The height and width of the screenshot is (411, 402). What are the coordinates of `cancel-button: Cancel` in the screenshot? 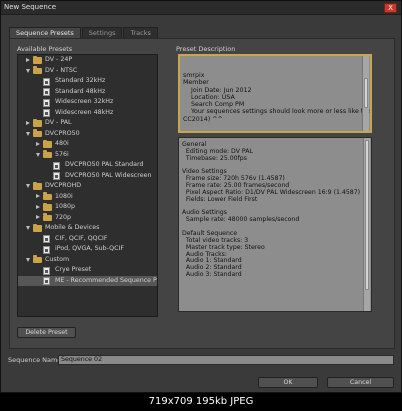 It's located at (360, 382).